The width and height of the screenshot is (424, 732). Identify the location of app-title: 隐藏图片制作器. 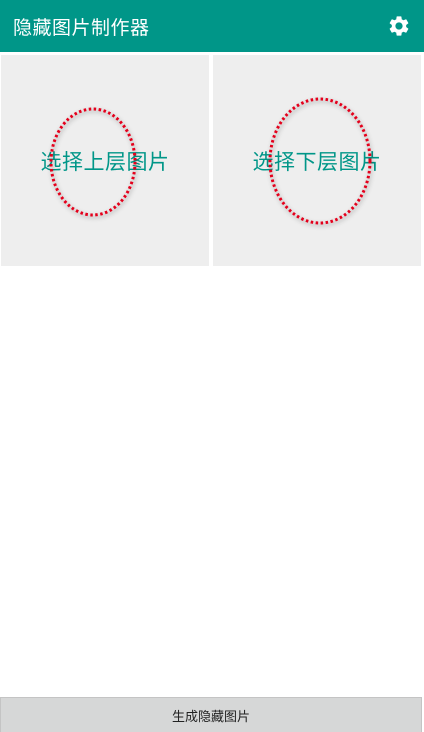
(81, 27).